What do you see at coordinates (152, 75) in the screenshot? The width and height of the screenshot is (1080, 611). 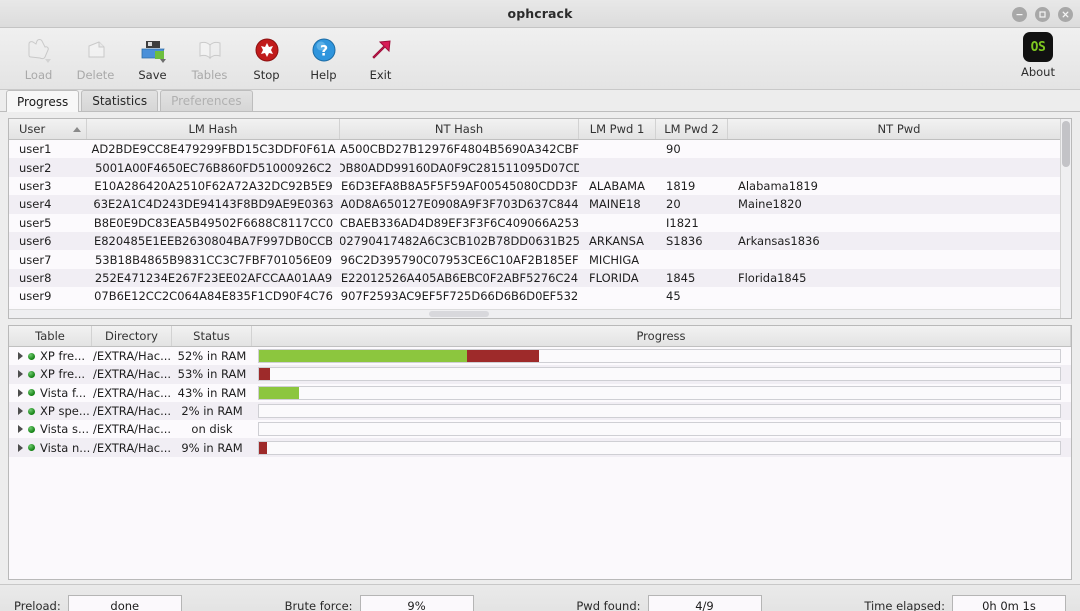 I see `save-button-label: Save` at bounding box center [152, 75].